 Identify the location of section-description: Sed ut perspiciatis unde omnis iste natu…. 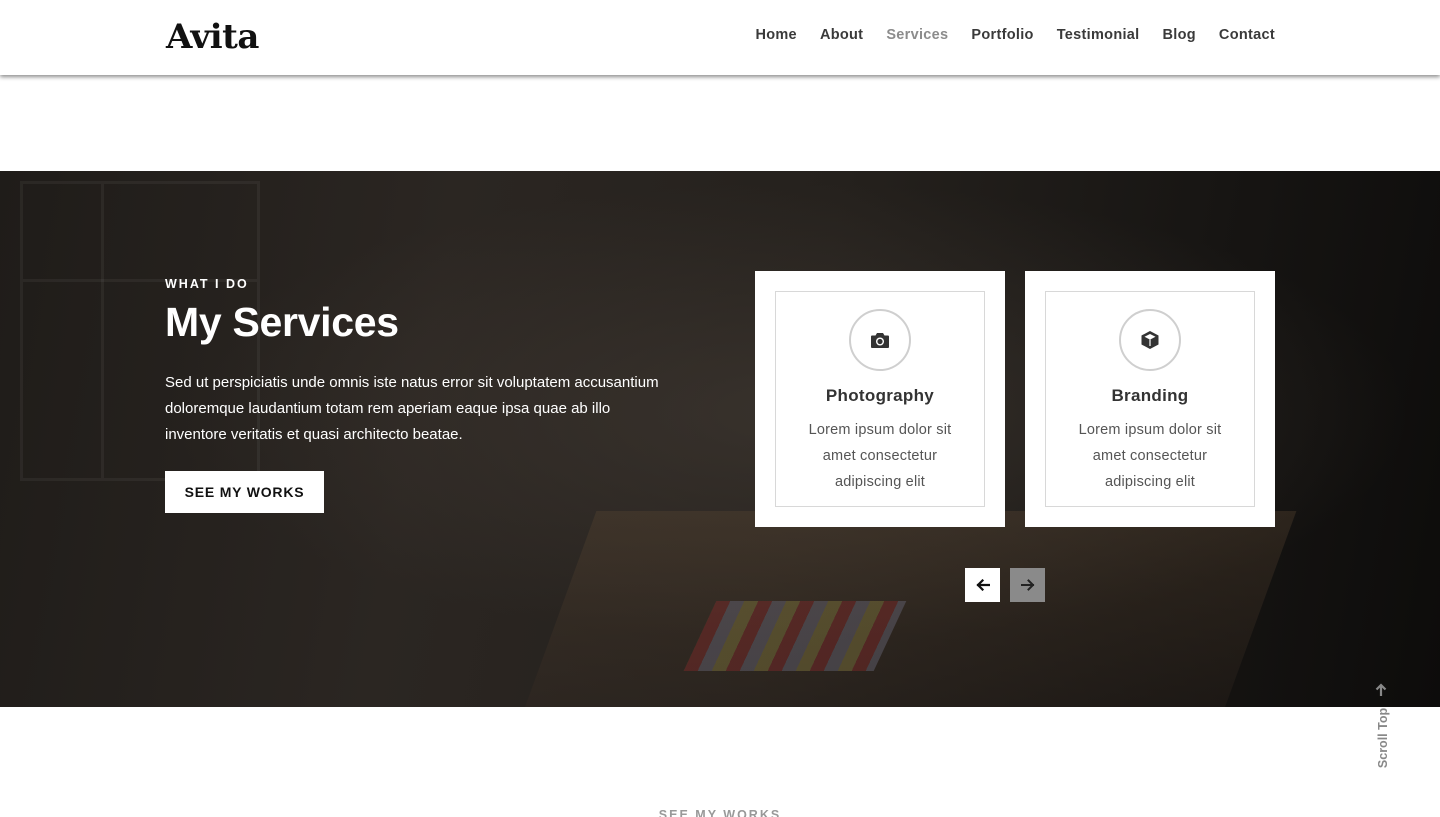
(412, 408).